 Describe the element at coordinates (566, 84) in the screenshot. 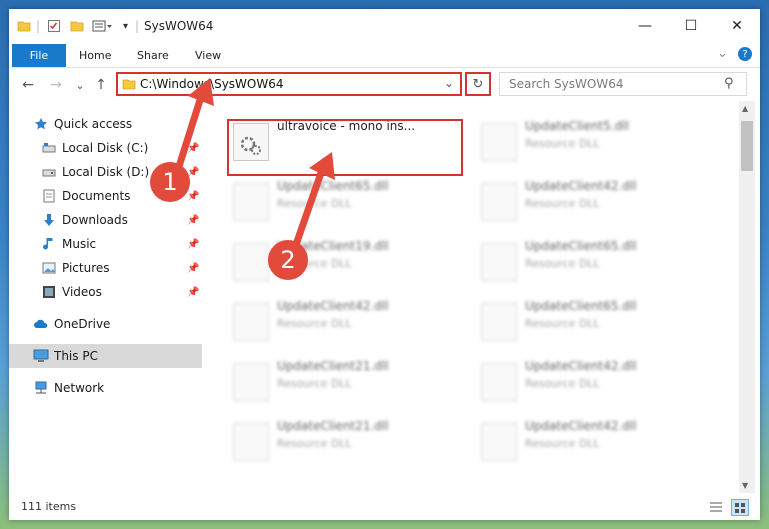

I see `search-input: Search SysWOW64` at that location.